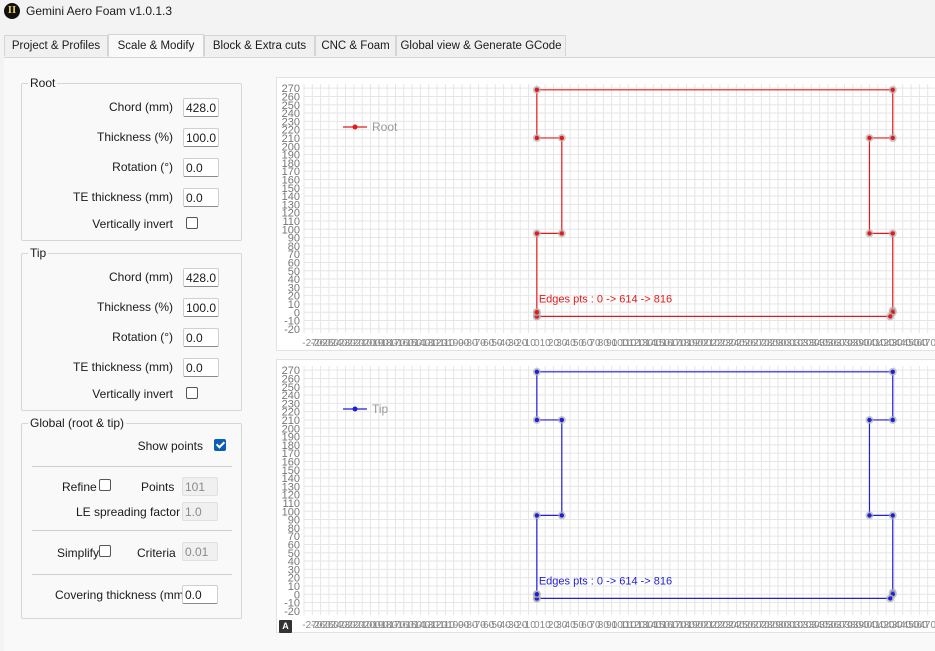 This screenshot has height=651, width=935. What do you see at coordinates (79, 487) in the screenshot?
I see `refine-label: Refine` at bounding box center [79, 487].